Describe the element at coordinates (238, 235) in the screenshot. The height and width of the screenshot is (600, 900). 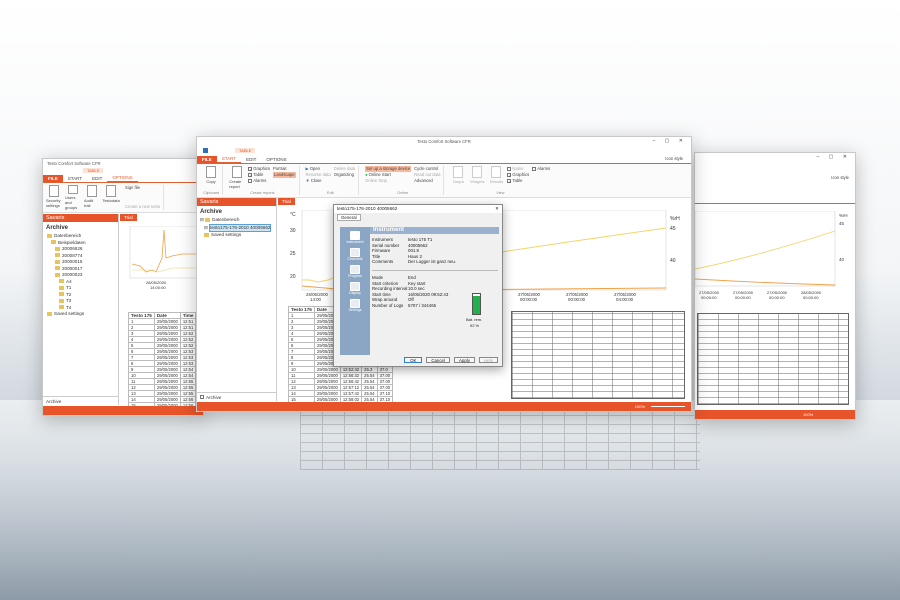
I see `tree-item-saved-settings: Saved settings` at that location.